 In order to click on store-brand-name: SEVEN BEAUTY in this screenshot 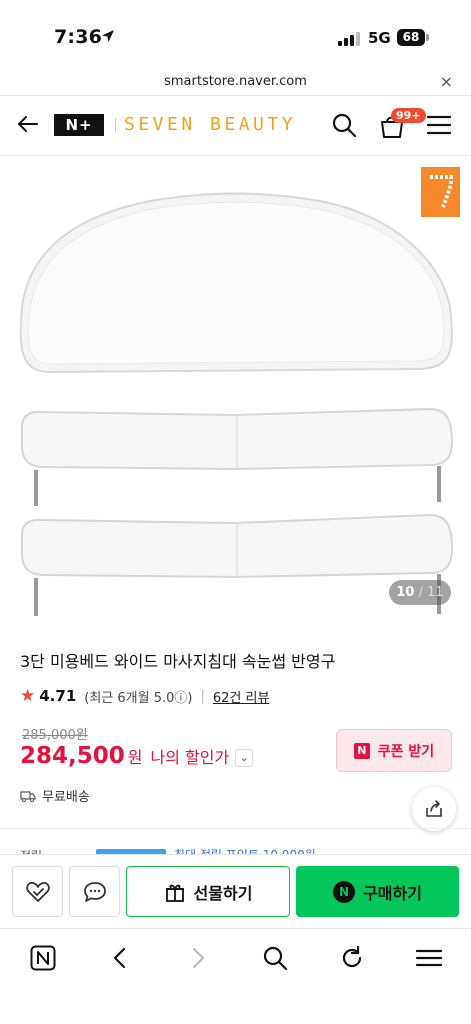, I will do `click(210, 124)`.